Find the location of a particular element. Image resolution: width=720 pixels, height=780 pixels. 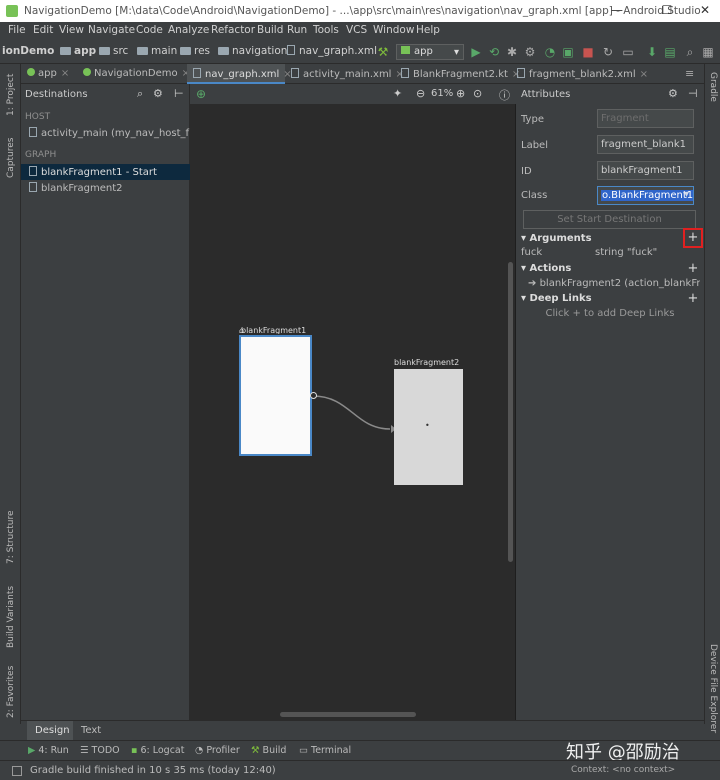

toggle-tool-windows-icon is located at coordinates (17, 771).